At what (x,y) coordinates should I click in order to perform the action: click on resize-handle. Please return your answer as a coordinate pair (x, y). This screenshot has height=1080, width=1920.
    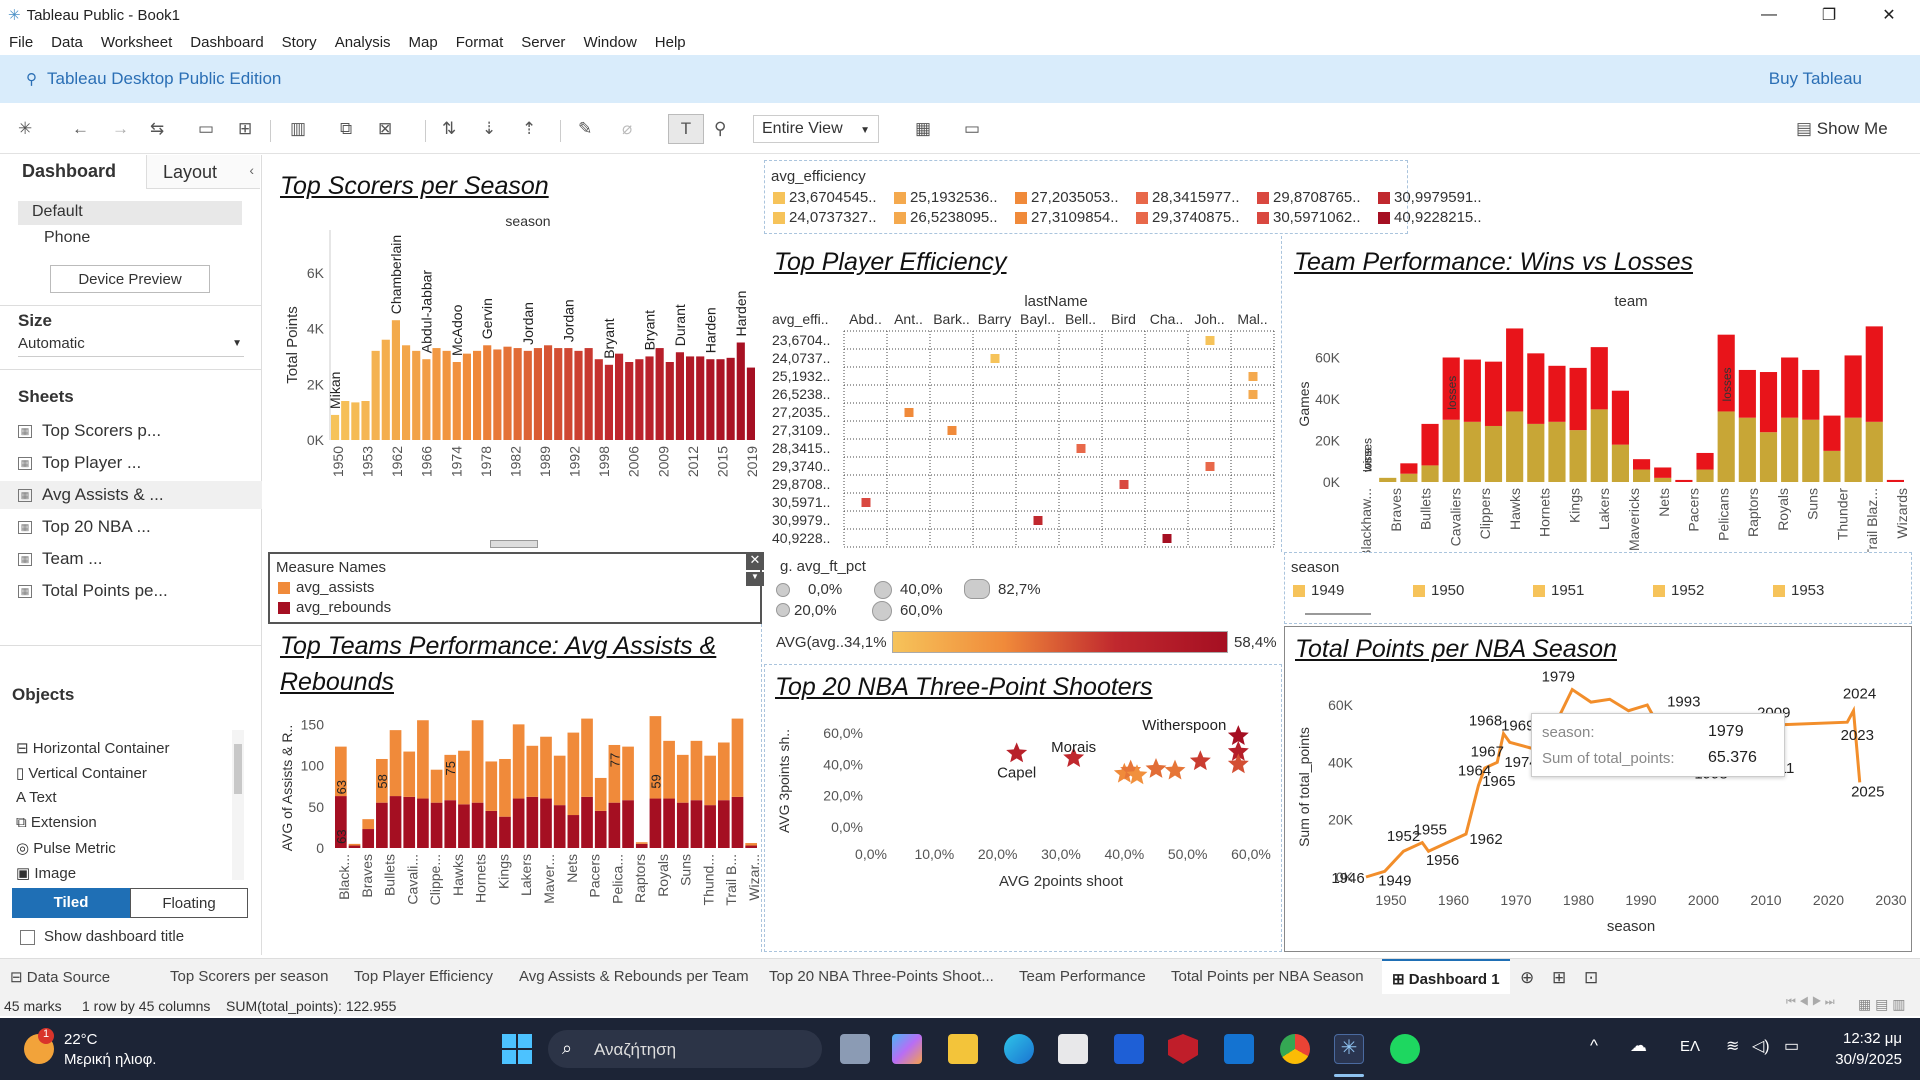
    Looking at the image, I should click on (514, 544).